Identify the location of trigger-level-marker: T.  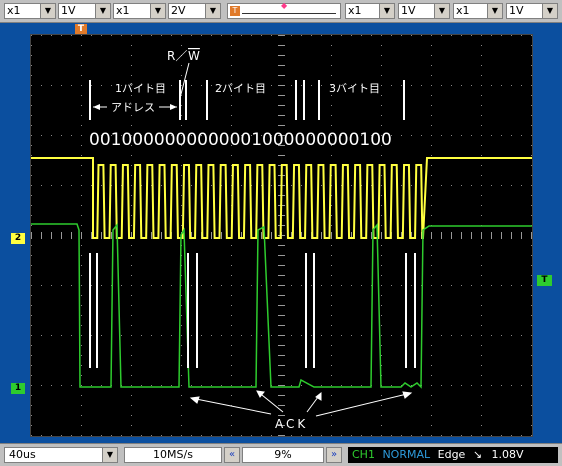
(544, 280).